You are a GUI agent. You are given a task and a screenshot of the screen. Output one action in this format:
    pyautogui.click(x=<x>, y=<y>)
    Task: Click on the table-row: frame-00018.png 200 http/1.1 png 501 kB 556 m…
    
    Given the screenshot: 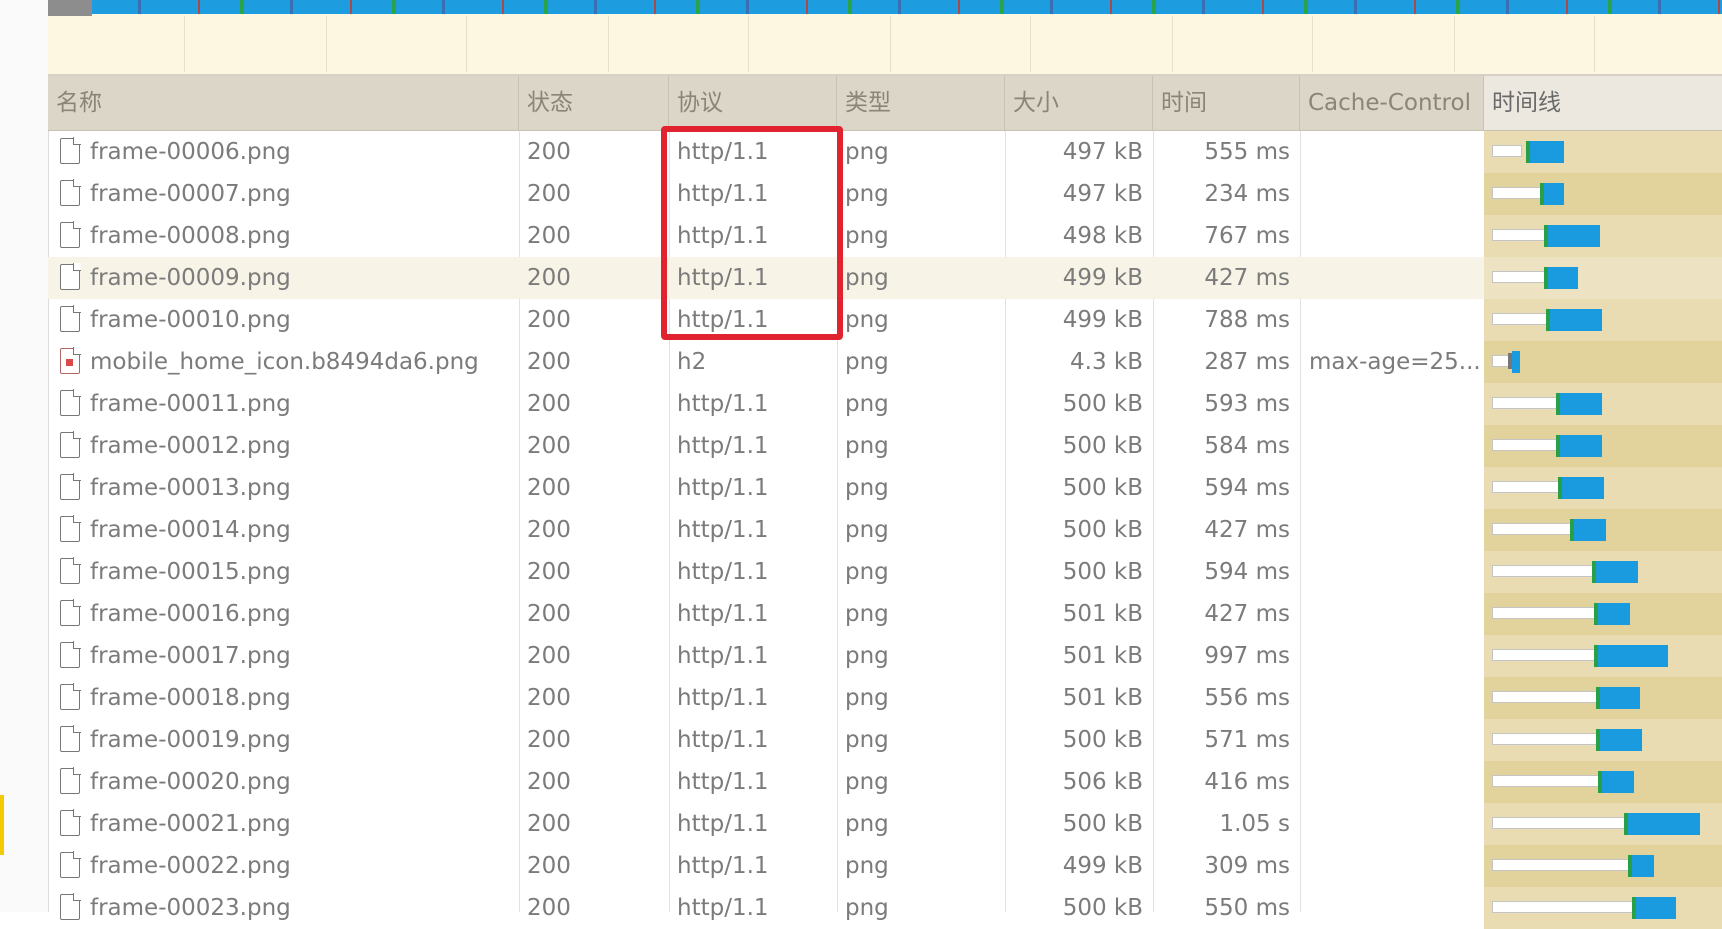 What is the action you would take?
    pyautogui.click(x=885, y=698)
    